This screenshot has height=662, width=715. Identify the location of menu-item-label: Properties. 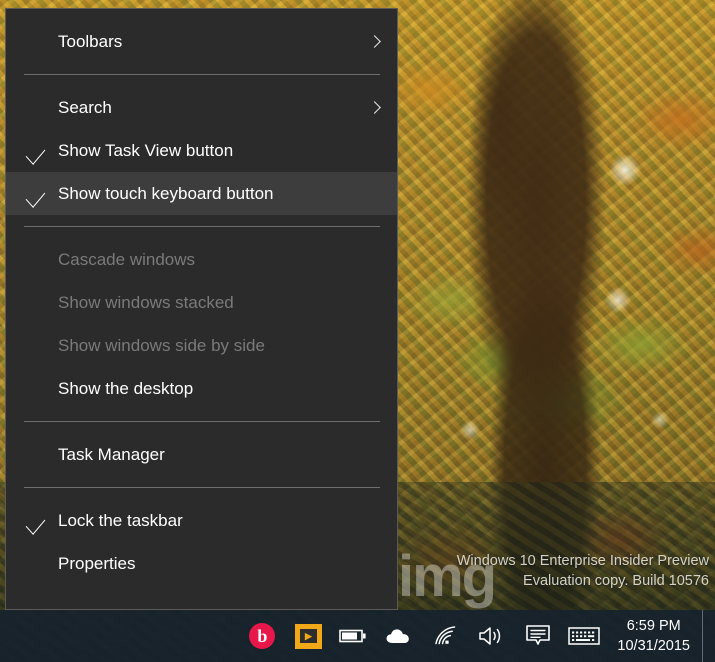
(97, 563).